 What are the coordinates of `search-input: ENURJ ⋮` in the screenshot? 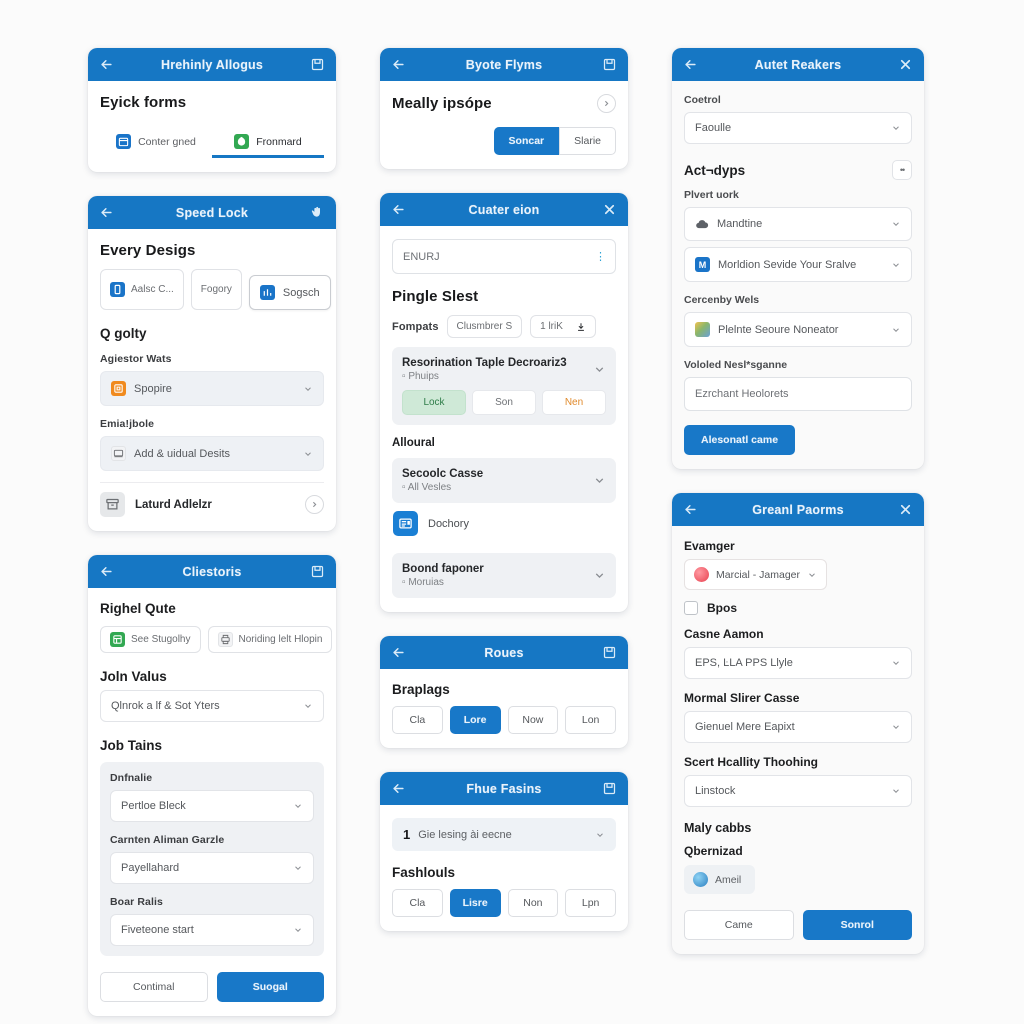 It's located at (504, 256).